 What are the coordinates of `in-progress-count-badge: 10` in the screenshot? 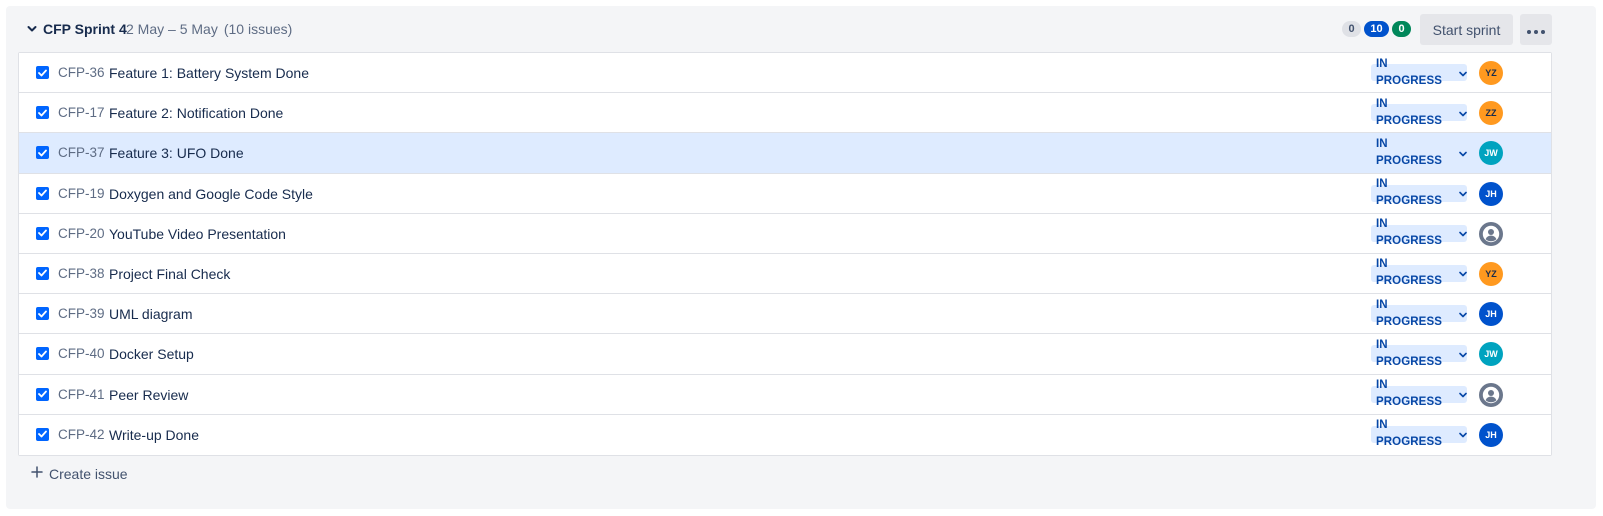 It's located at (1376, 29).